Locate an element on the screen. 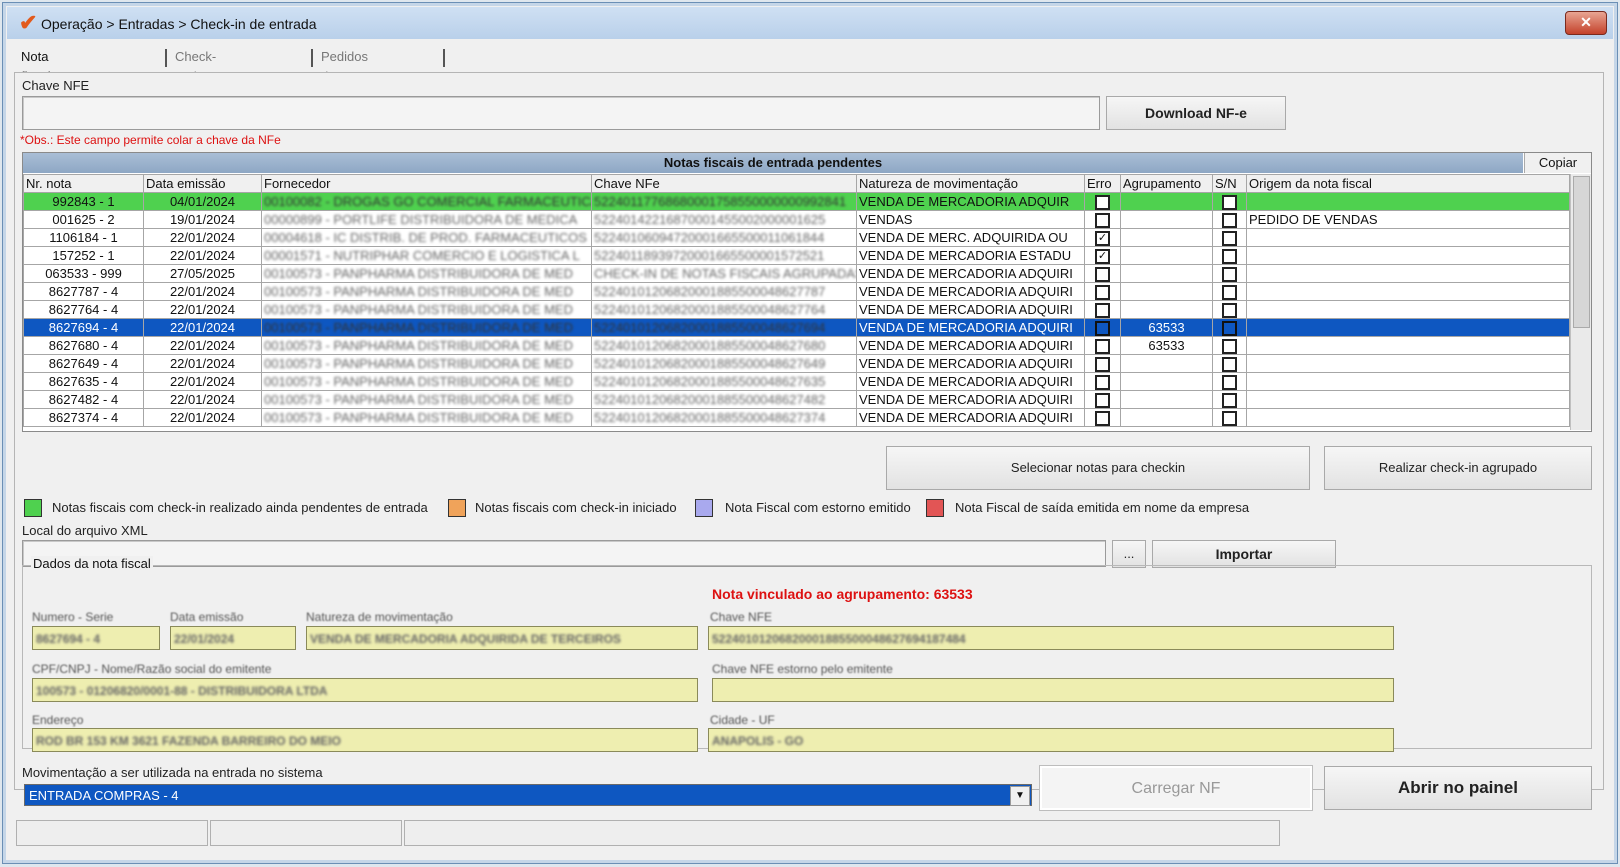 This screenshot has width=1620, height=867. cell-chave-nfe-text: 52240101206820001885500048627787 is located at coordinates (710, 291).